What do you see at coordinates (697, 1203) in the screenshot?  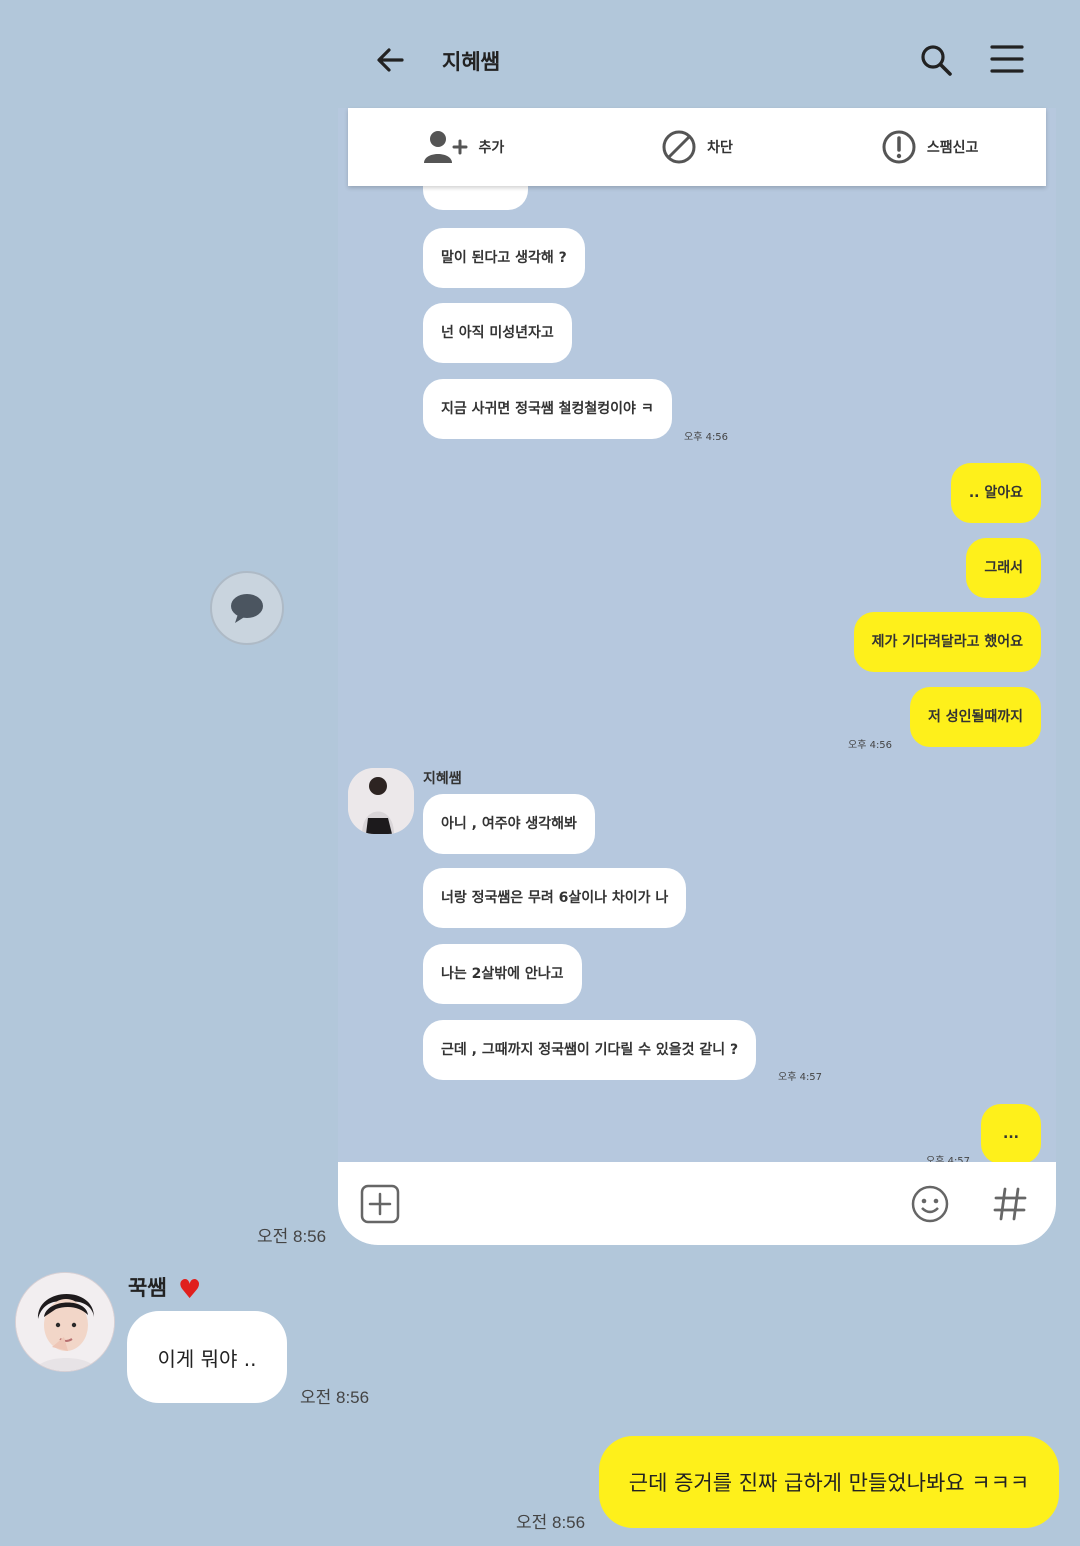 I see `message-input-bar` at bounding box center [697, 1203].